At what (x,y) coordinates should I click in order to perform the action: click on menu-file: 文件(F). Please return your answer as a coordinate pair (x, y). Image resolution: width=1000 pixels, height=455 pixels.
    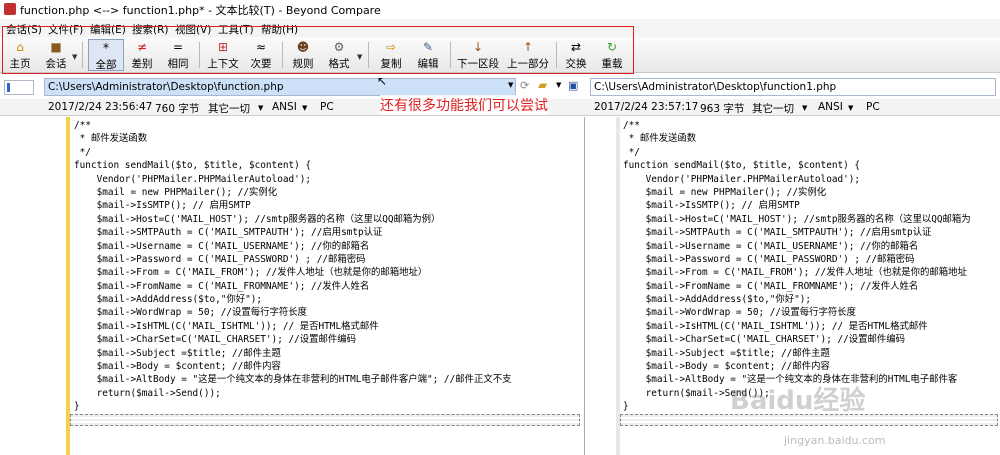
    Looking at the image, I should click on (65, 29).